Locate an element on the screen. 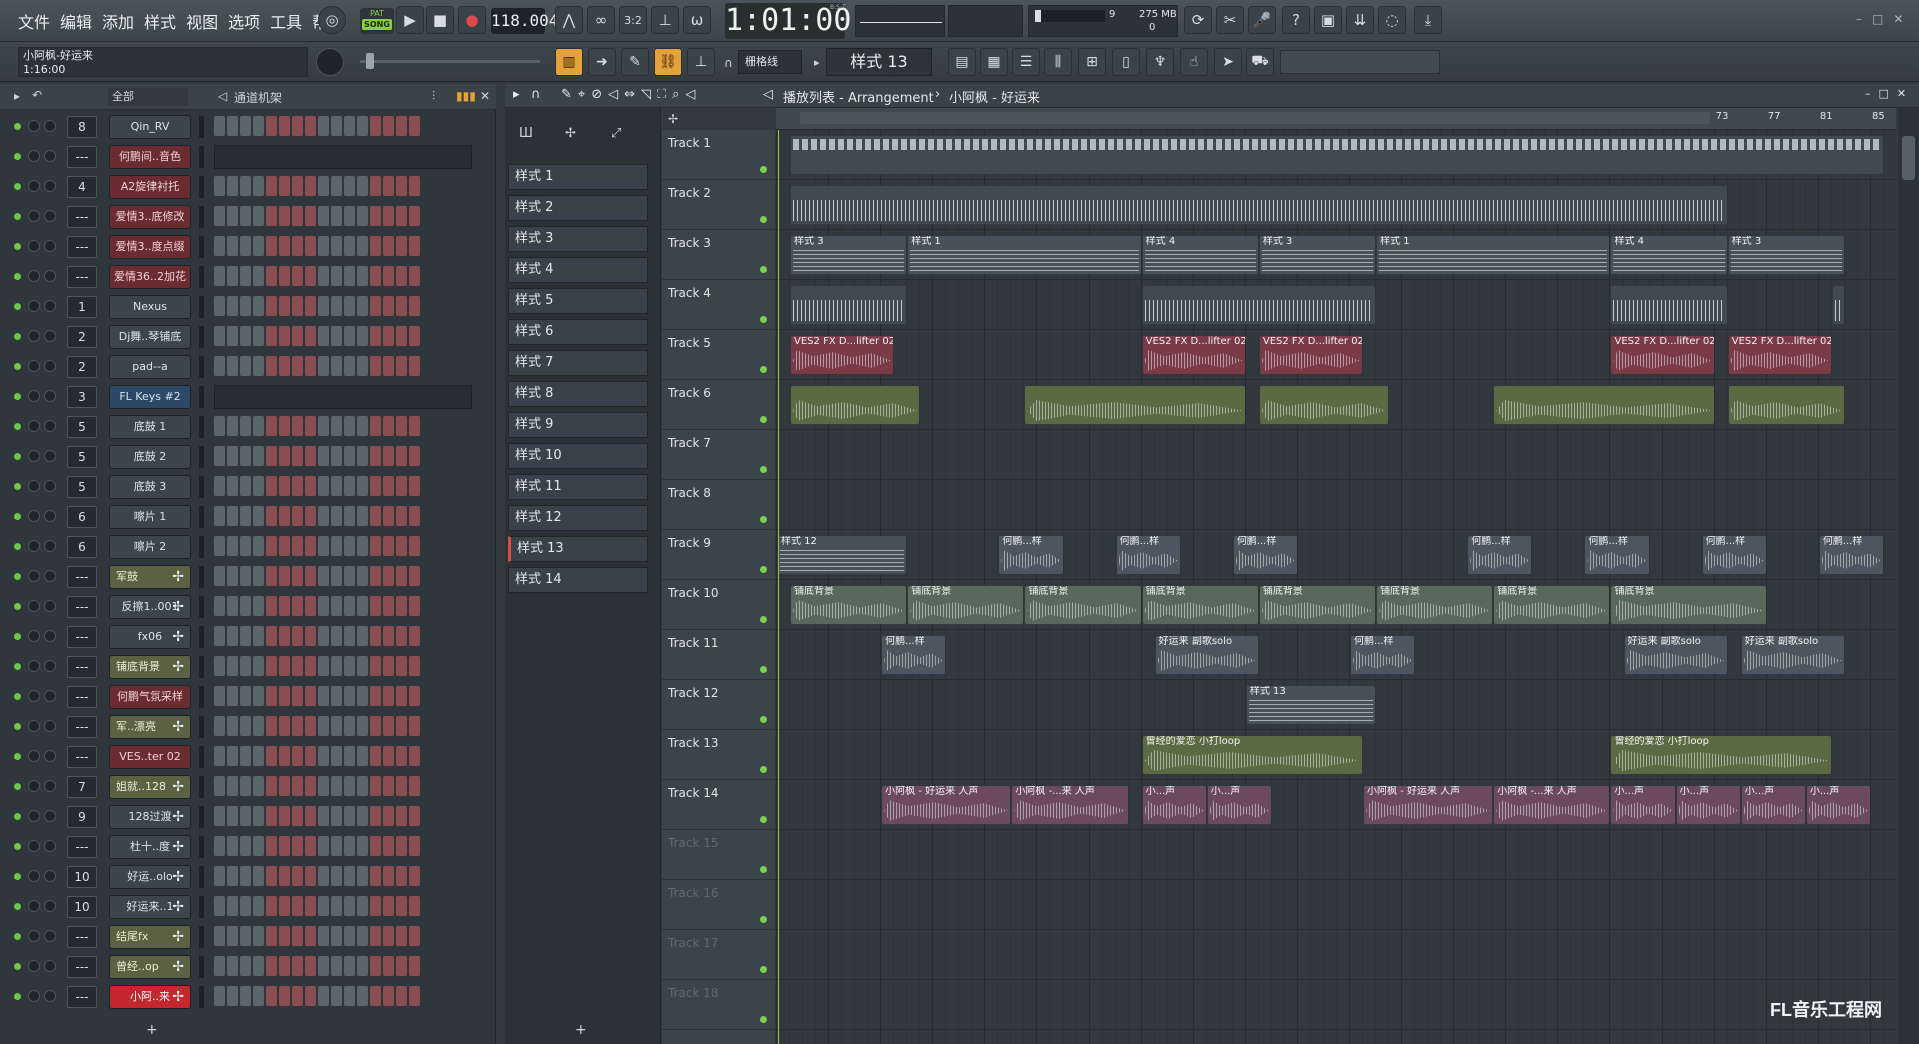 This screenshot has height=1044, width=1919. piano-roll-icon: ▦ is located at coordinates (994, 62).